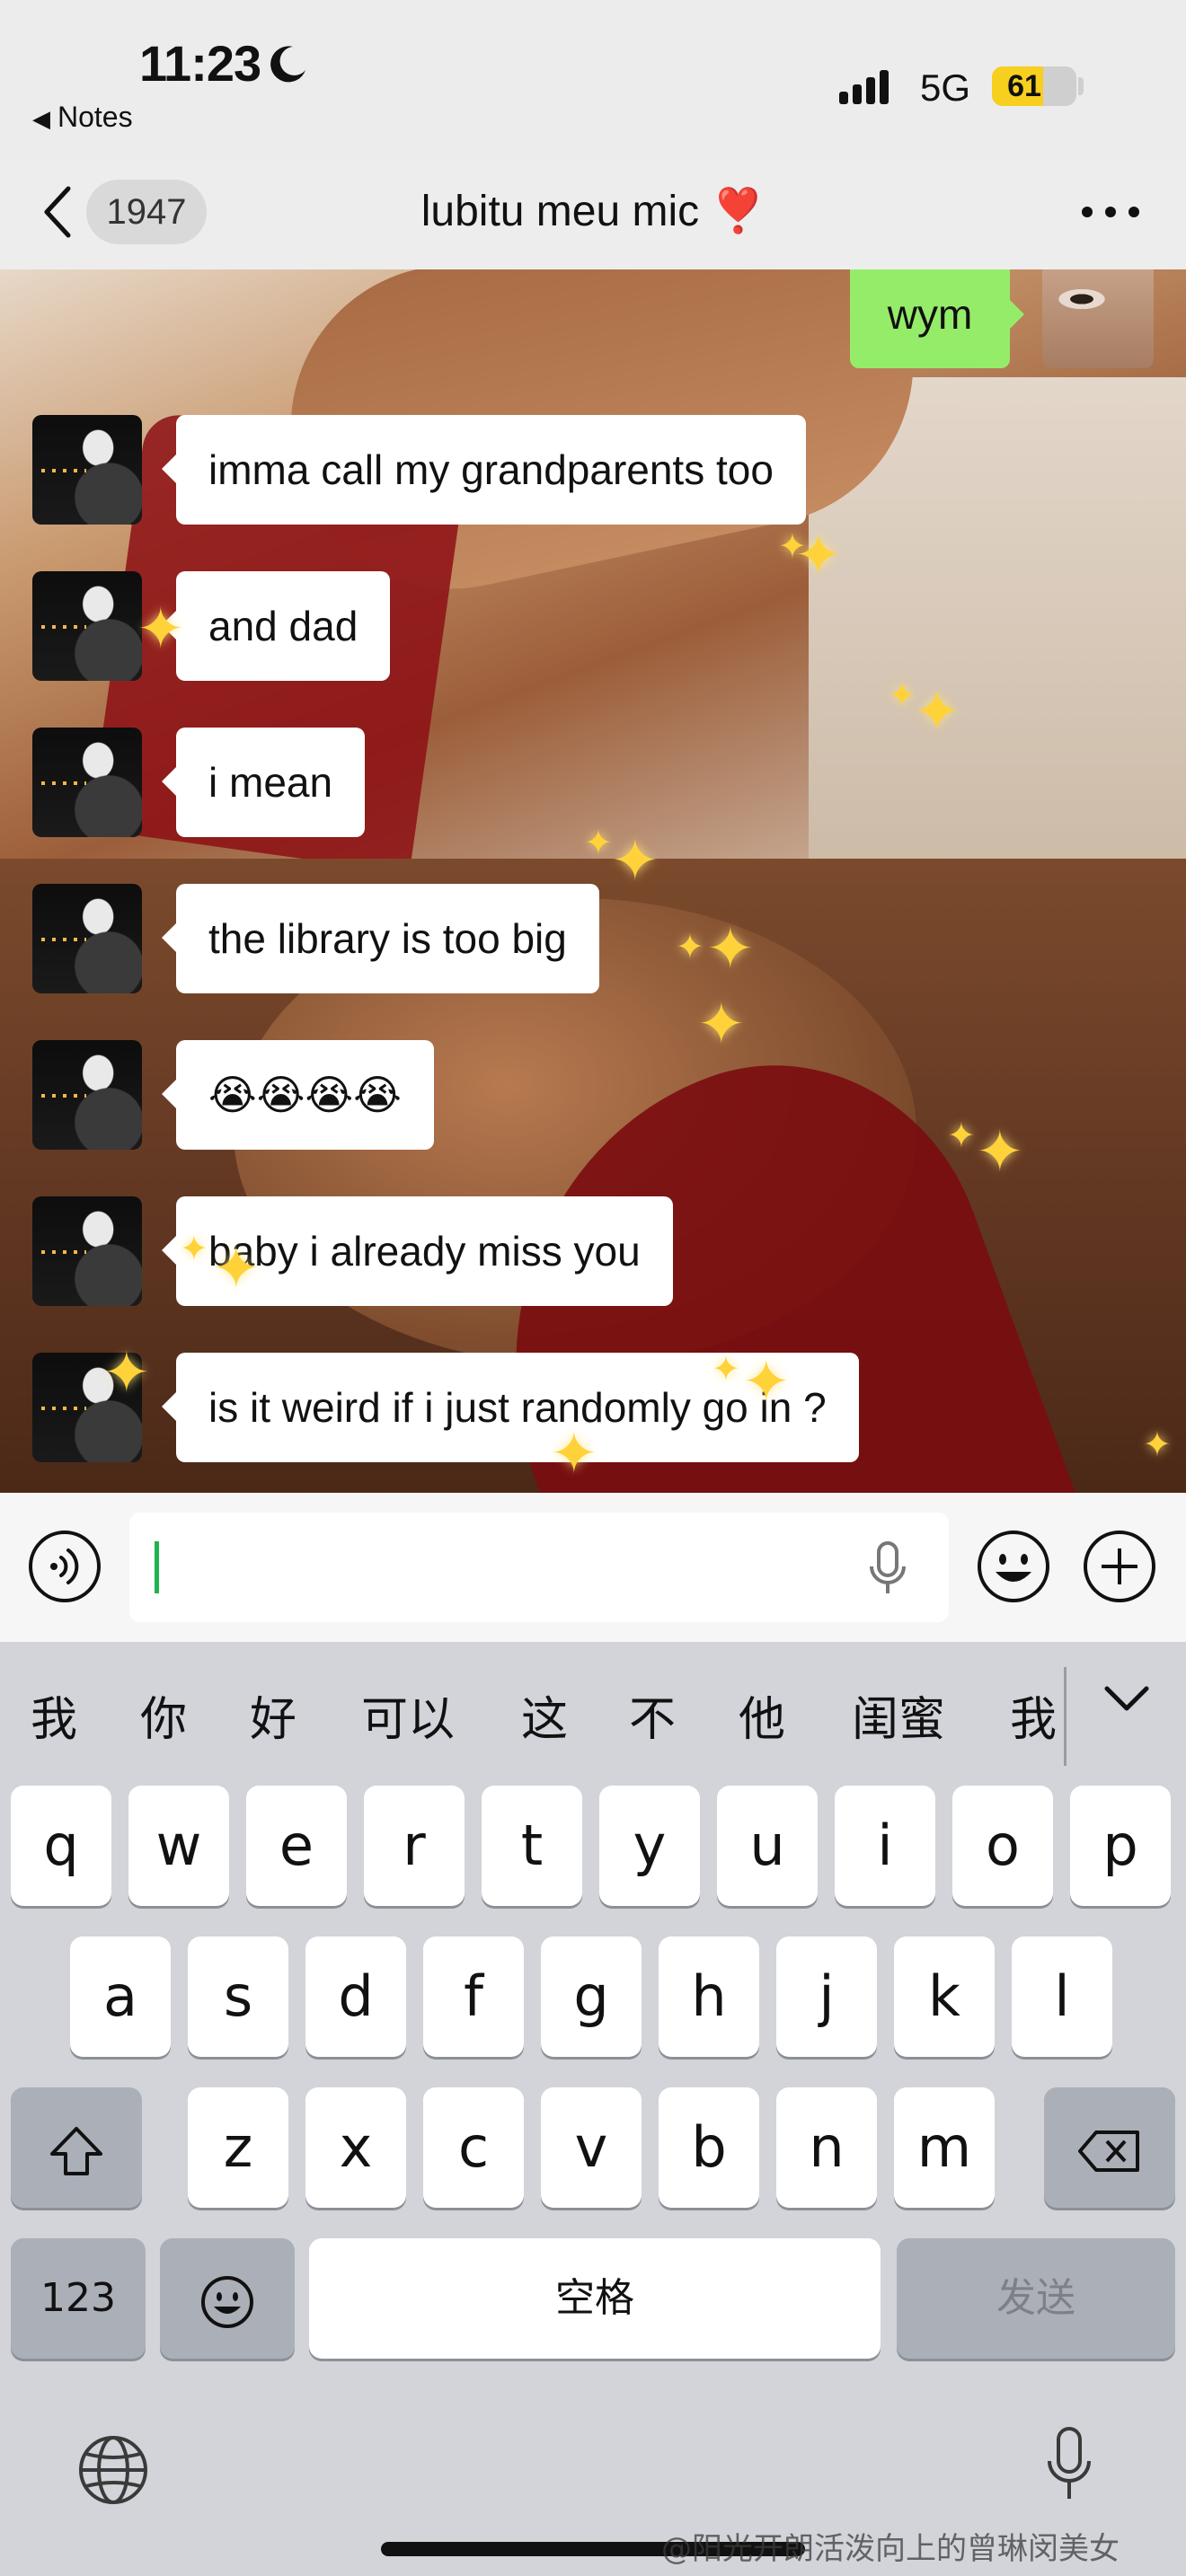 The width and height of the screenshot is (1186, 2576). Describe the element at coordinates (355, 1997) in the screenshot. I see `key-d: d` at that location.